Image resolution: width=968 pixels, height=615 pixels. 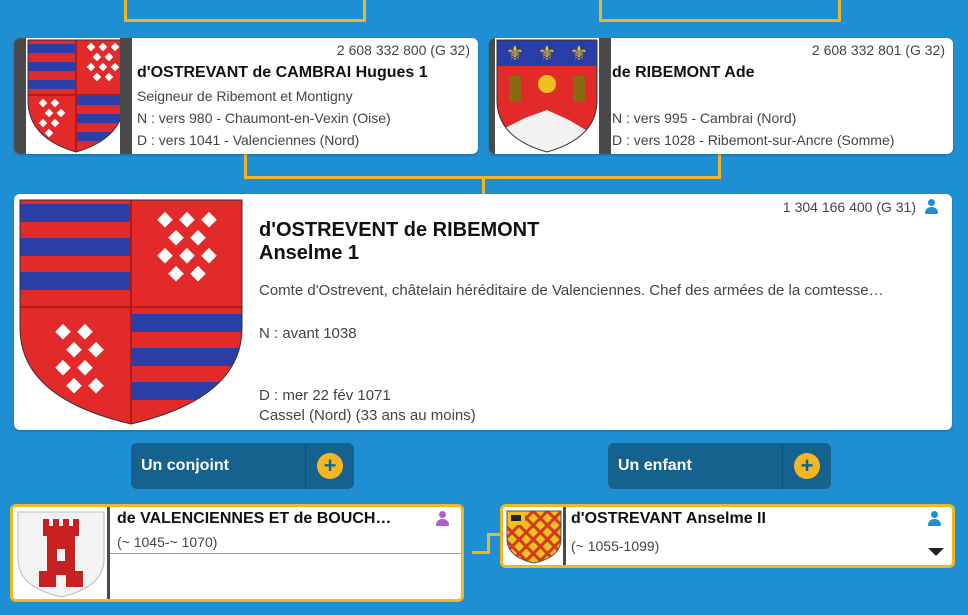 What do you see at coordinates (782, 466) in the screenshot?
I see `add-child-separator` at bounding box center [782, 466].